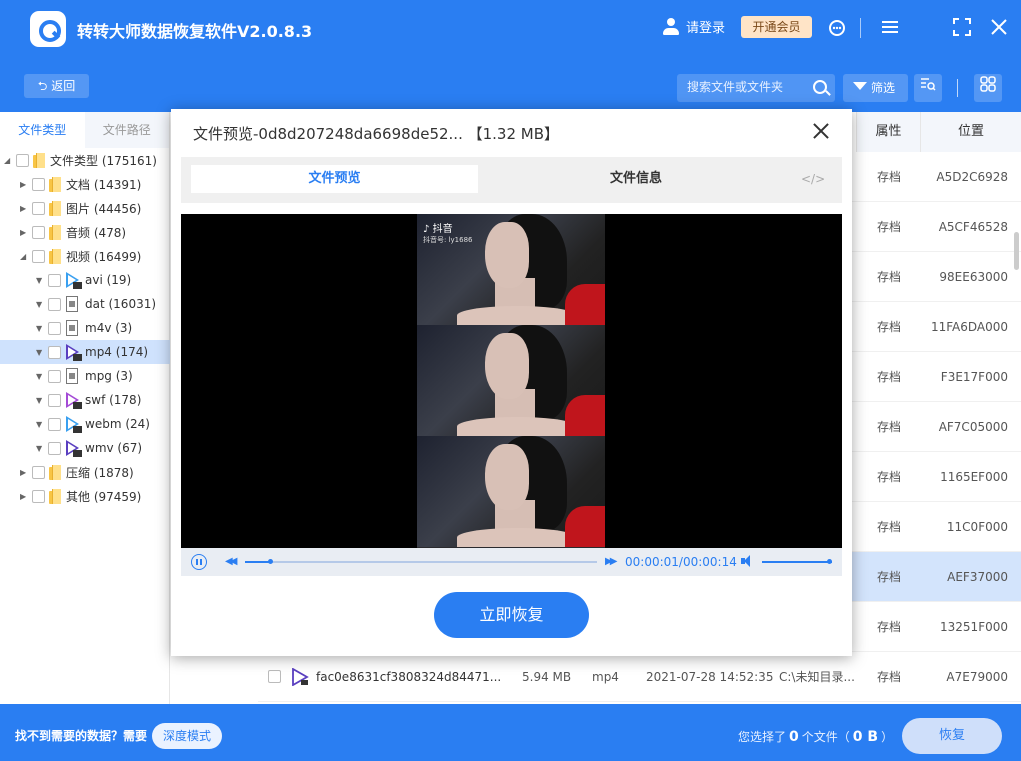  I want to click on video-file-icon, so click(73, 448).